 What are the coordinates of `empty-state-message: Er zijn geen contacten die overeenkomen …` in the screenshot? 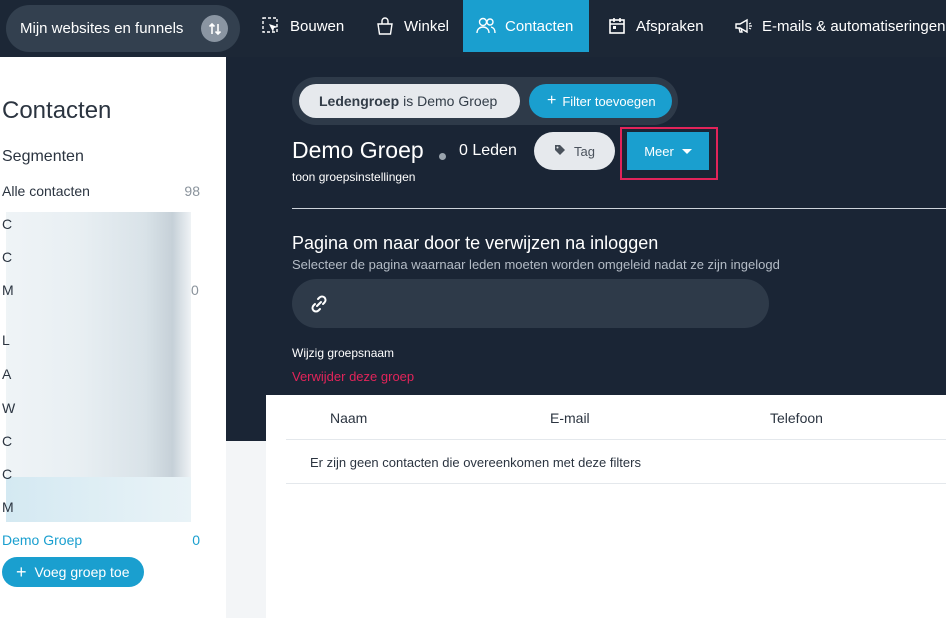 It's located at (475, 462).